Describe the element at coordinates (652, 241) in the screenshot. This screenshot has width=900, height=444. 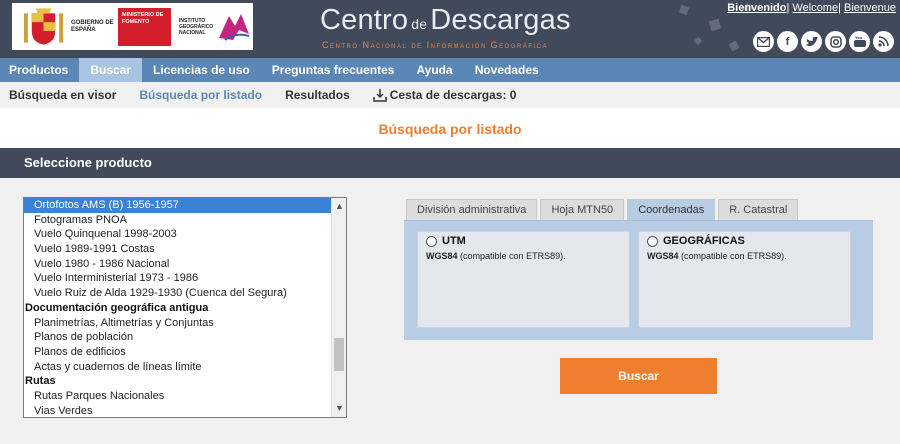
I see `geograficas-radio` at that location.